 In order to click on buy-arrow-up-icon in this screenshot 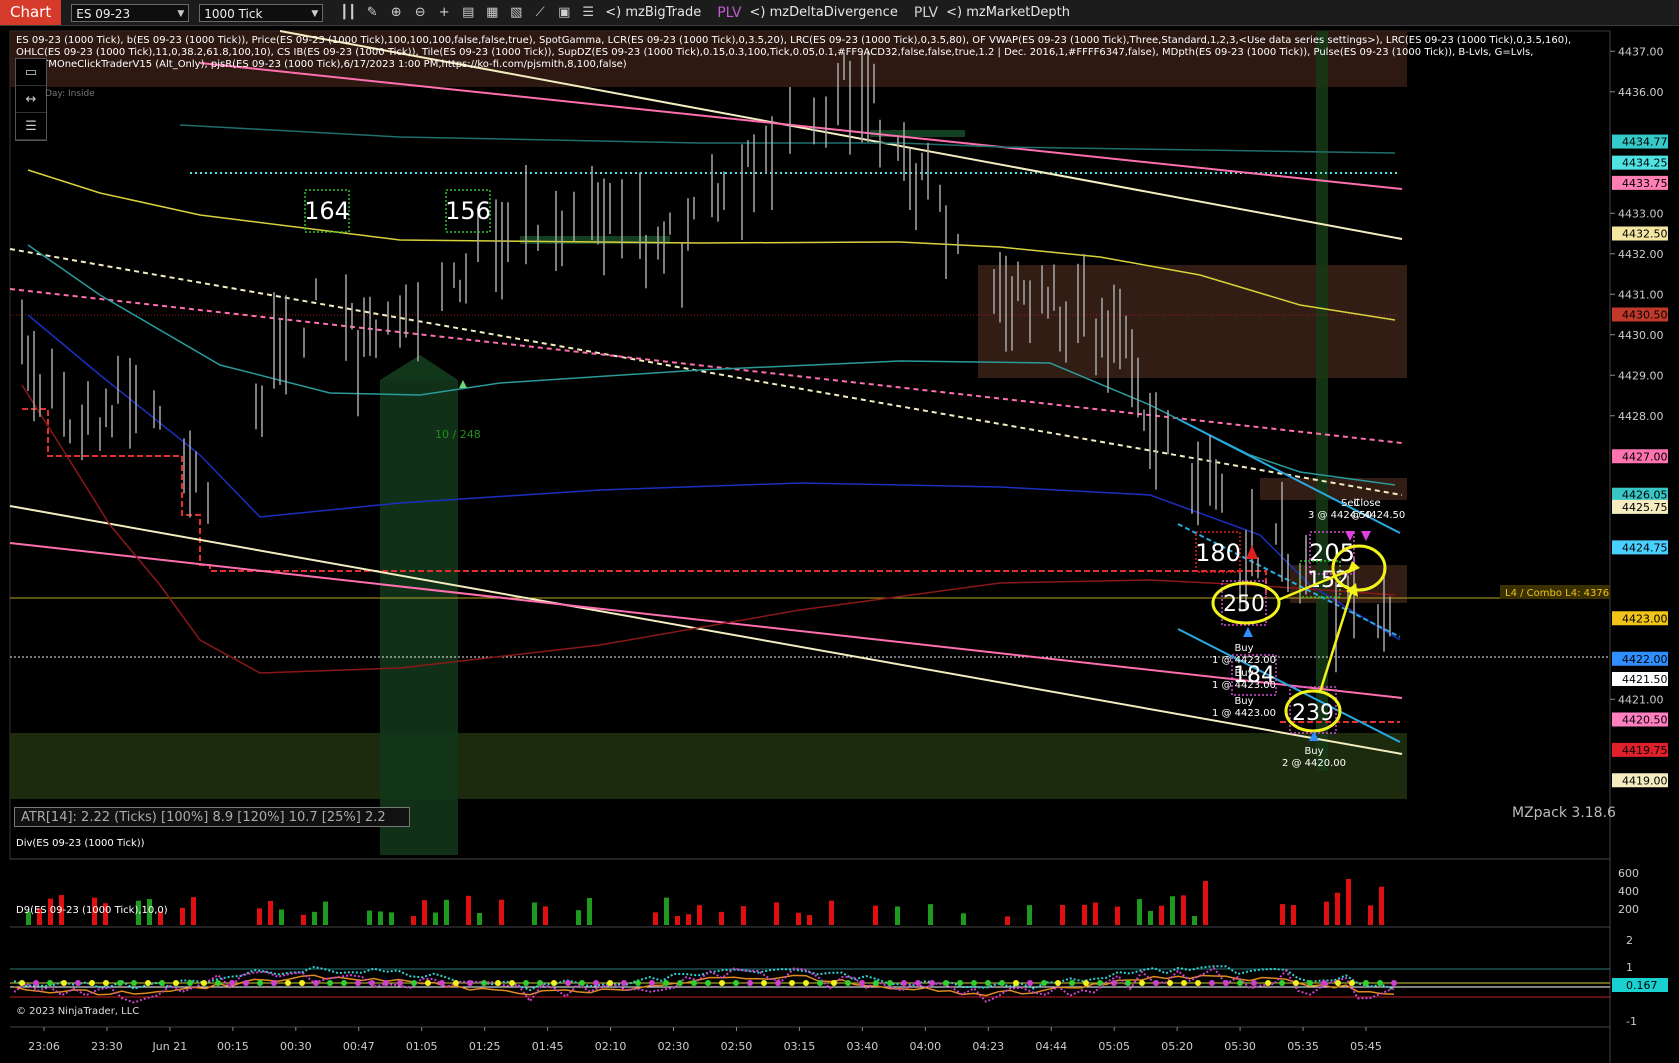, I will do `click(1248, 632)`.